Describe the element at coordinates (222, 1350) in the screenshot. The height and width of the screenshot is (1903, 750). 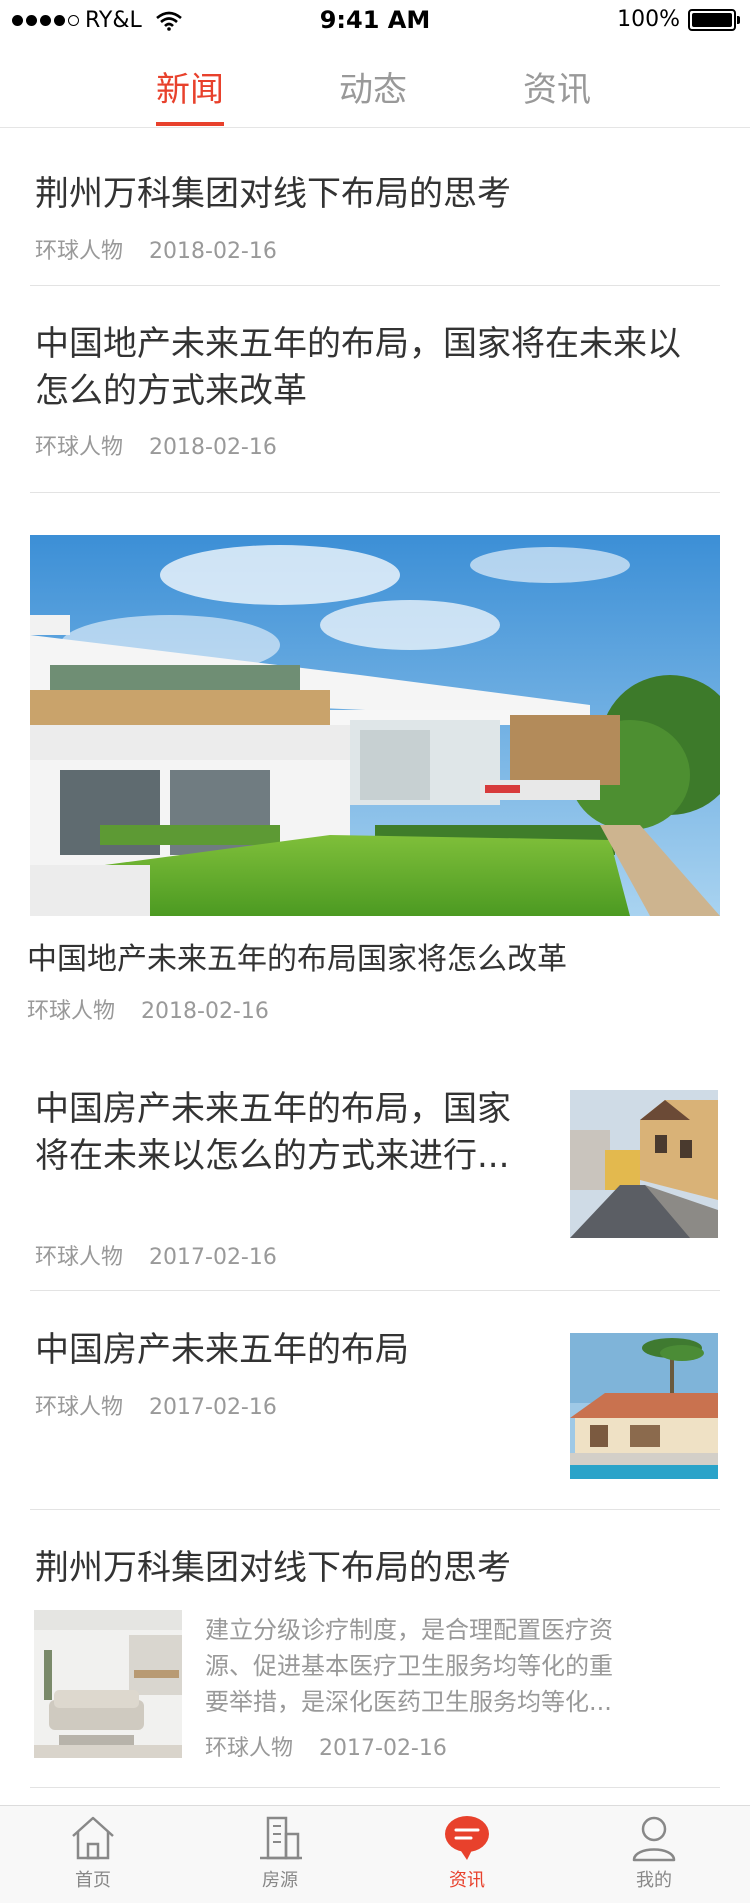
I see `article-title: 中国房产未来五年的布局` at that location.